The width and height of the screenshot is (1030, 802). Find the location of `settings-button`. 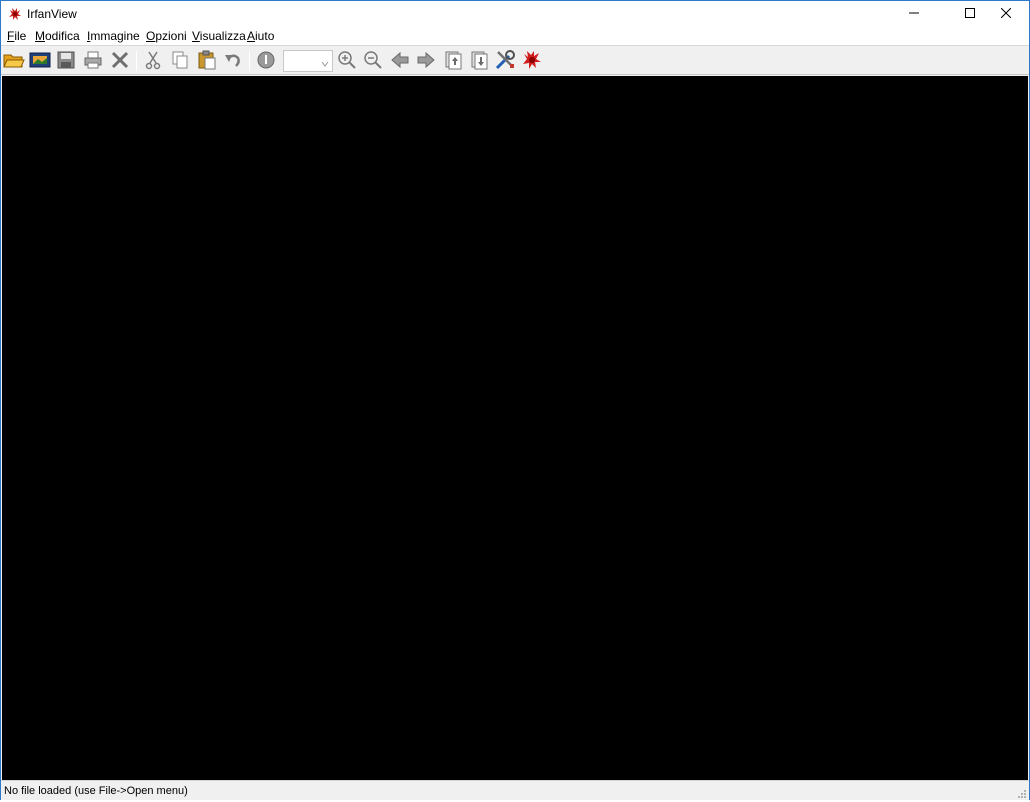

settings-button is located at coordinates (505, 61).